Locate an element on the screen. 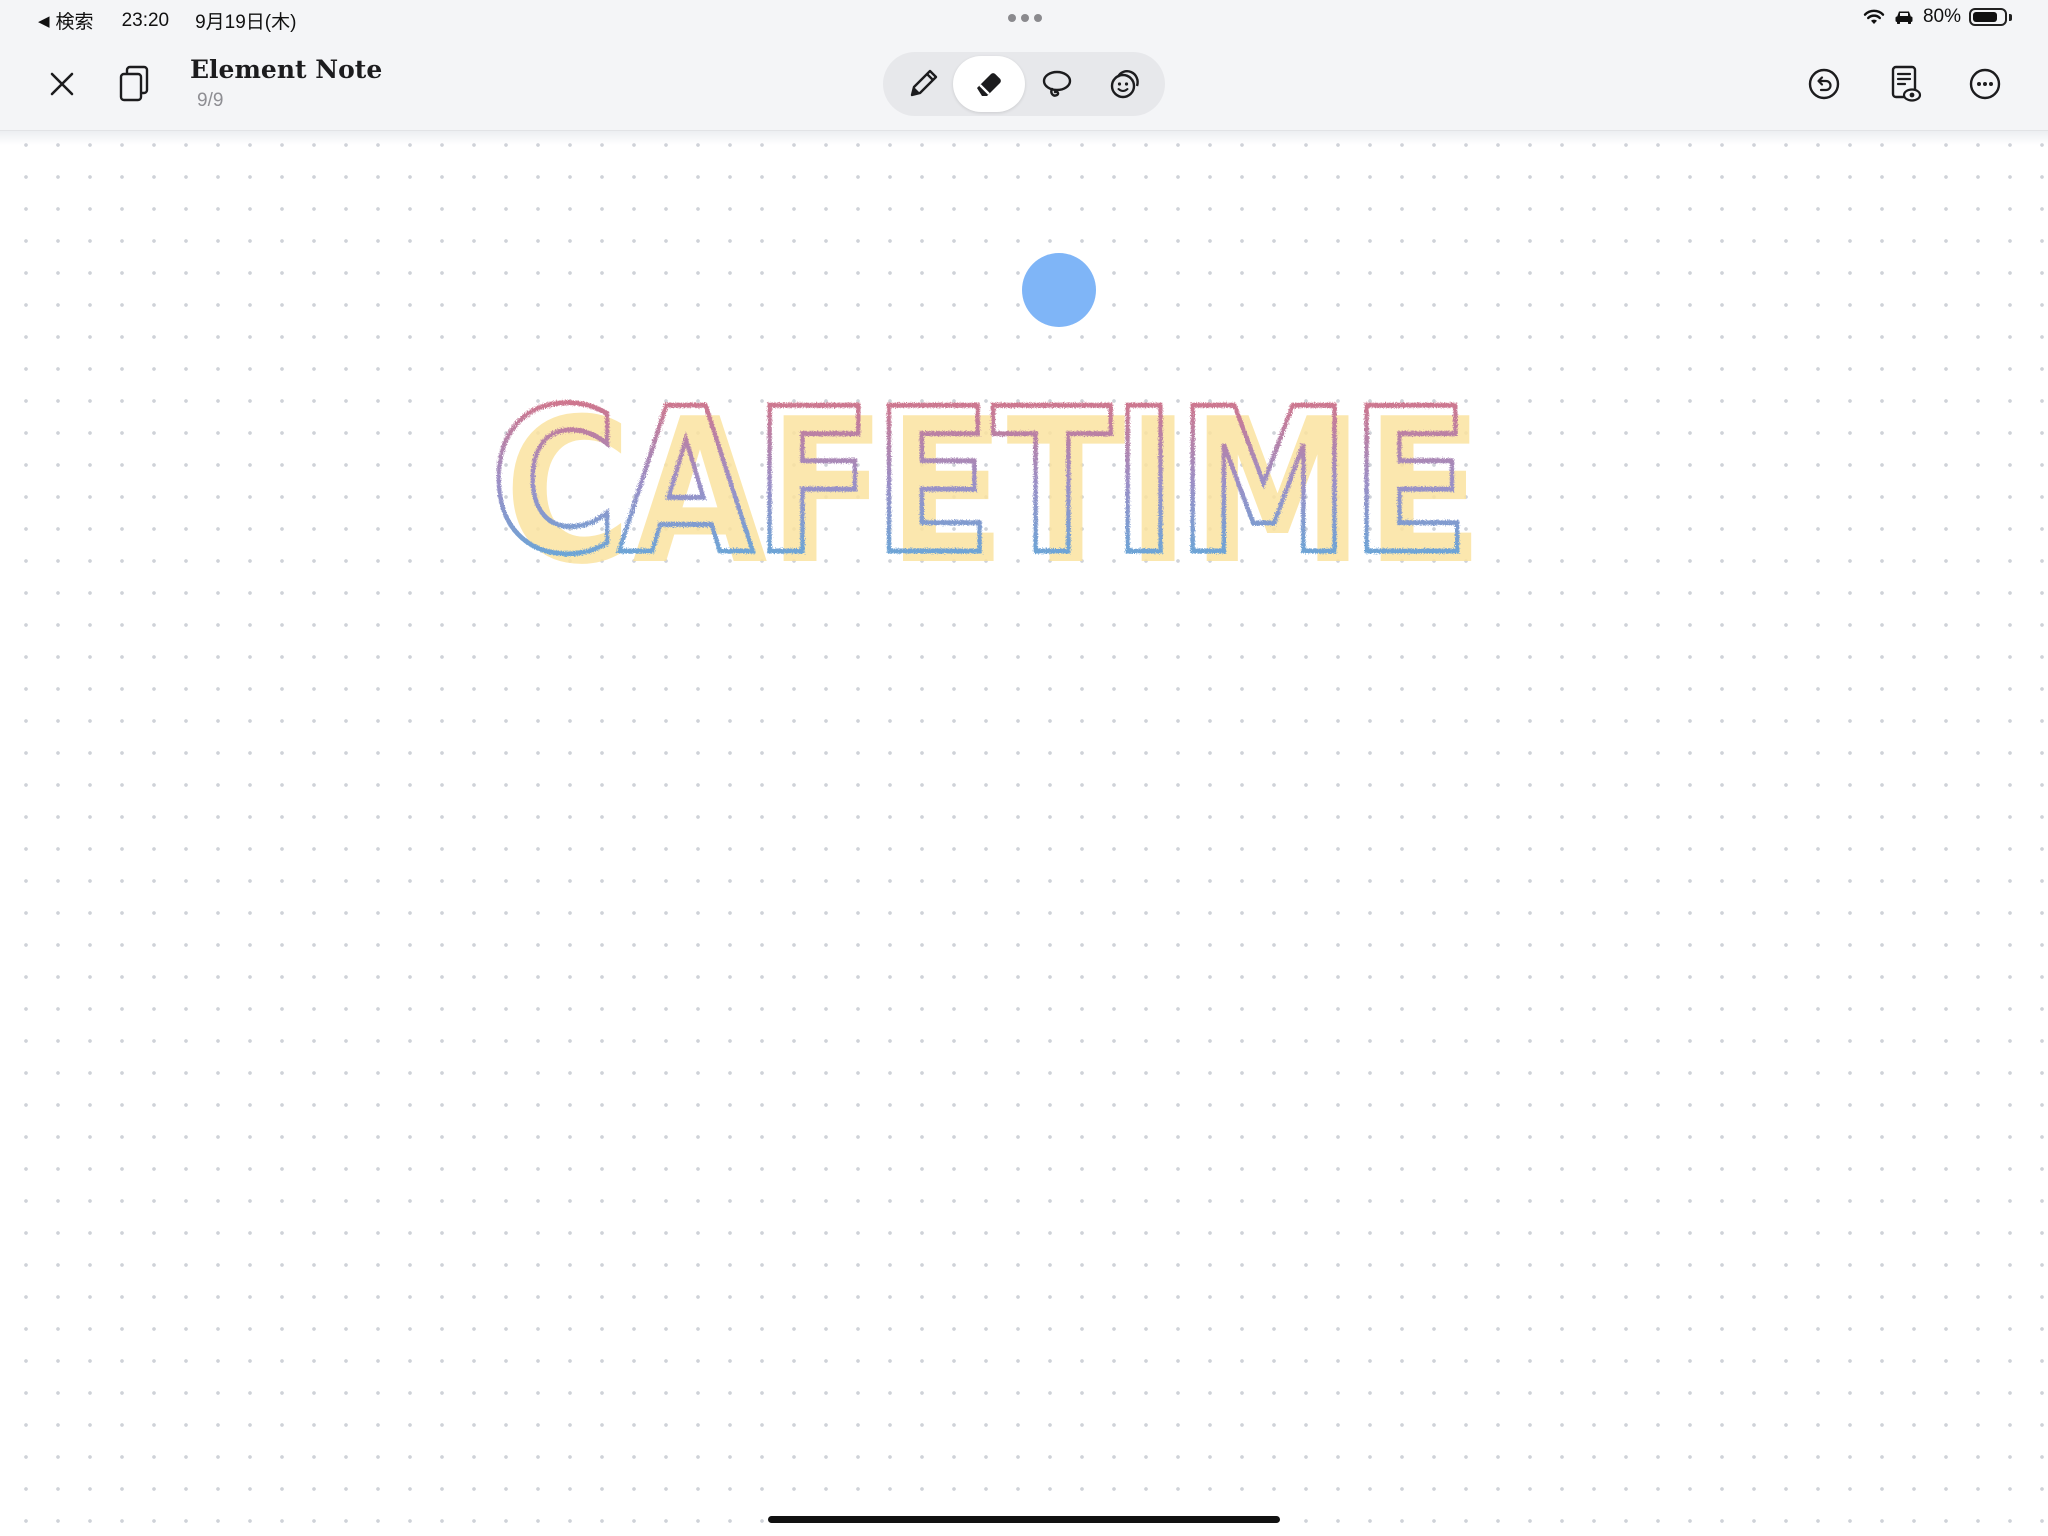  pages-button is located at coordinates (134, 84).